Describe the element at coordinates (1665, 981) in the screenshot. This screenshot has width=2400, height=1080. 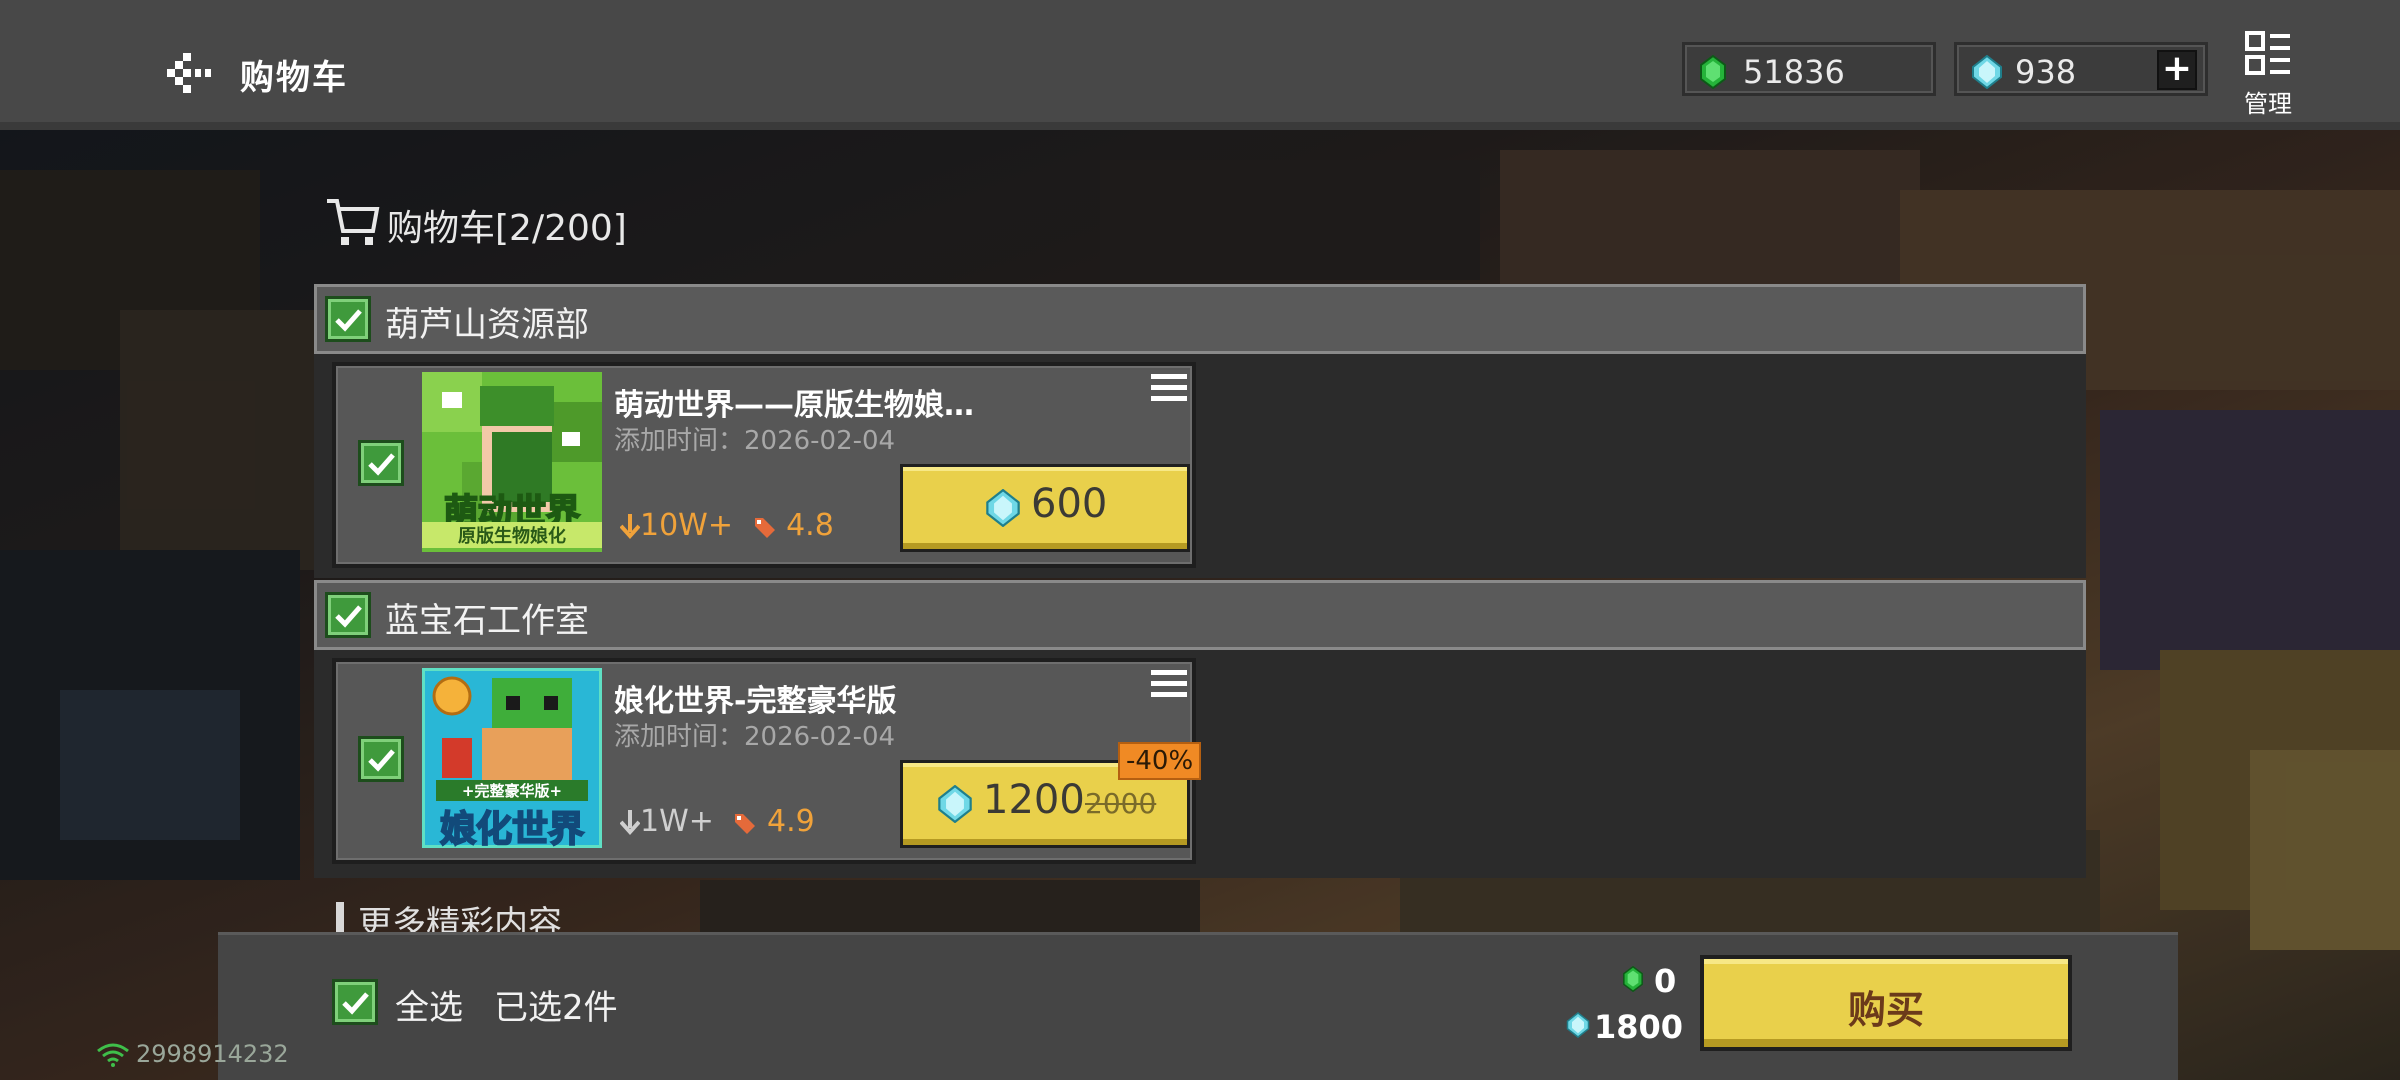
I see `total-emerald: 0` at that location.